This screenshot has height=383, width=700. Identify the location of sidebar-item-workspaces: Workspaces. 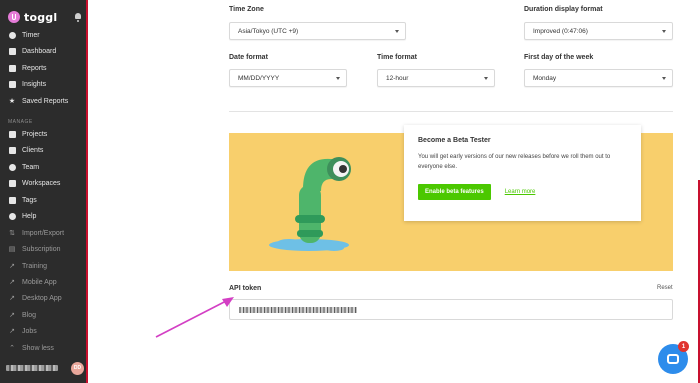
(46, 183).